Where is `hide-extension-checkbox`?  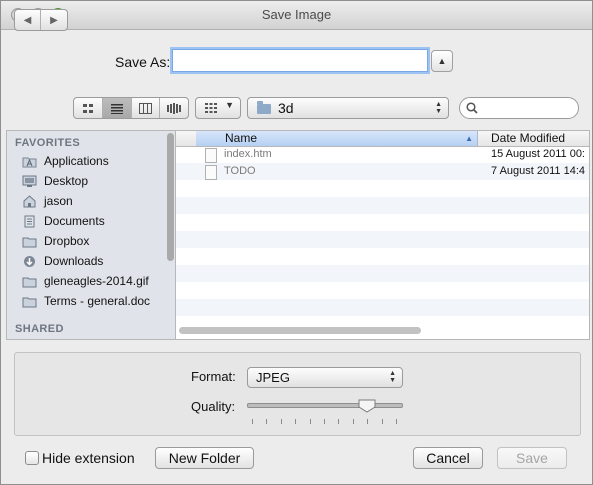 hide-extension-checkbox is located at coordinates (32, 458).